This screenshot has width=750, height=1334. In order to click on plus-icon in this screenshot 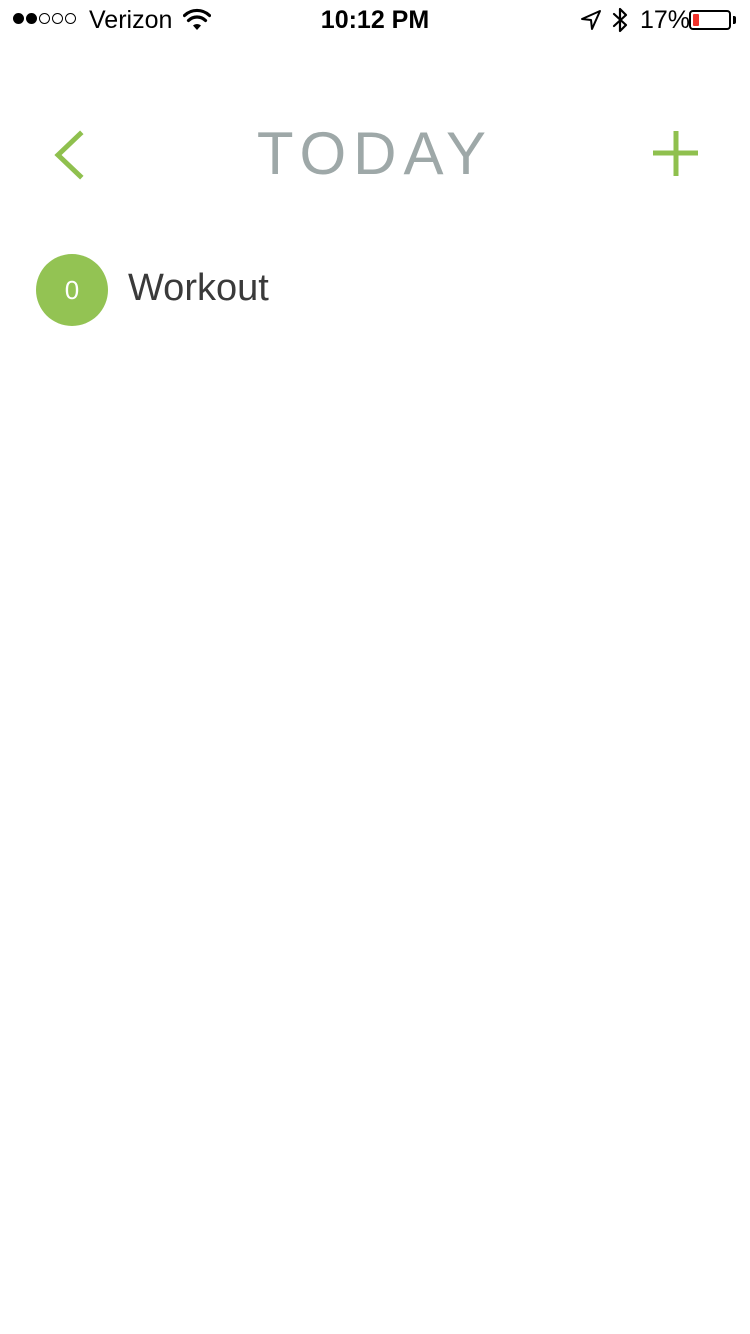, I will do `click(675, 153)`.